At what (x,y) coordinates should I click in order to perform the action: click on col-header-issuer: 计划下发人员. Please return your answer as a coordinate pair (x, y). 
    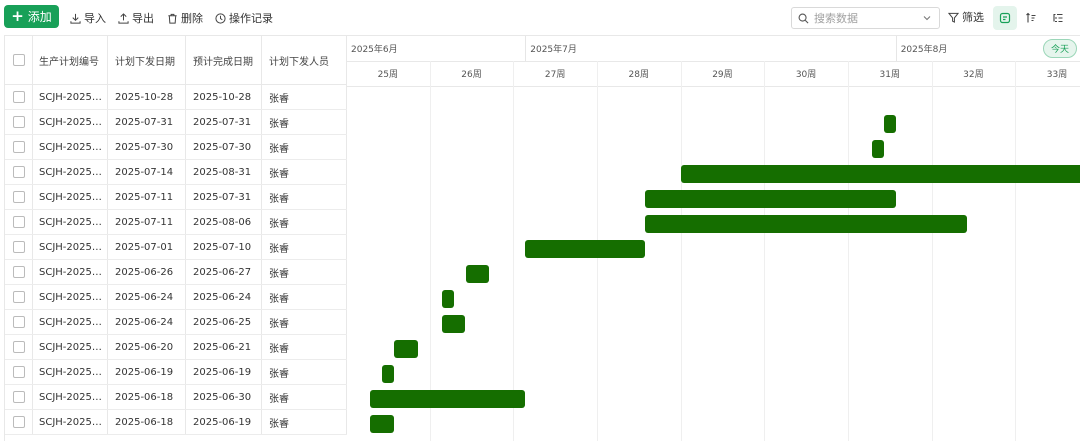
    Looking at the image, I should click on (304, 60).